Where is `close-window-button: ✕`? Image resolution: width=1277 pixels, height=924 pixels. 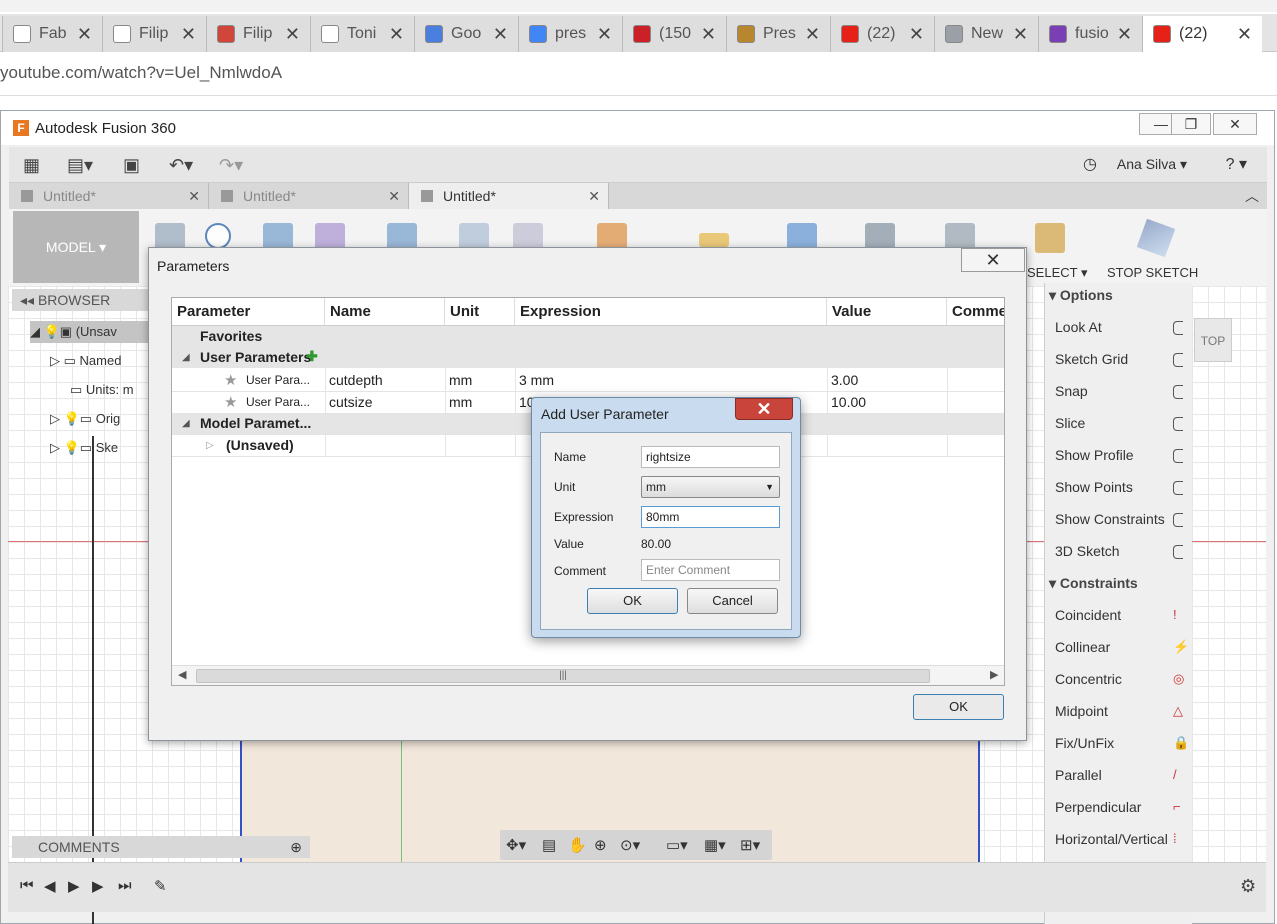
close-window-button: ✕ is located at coordinates (1235, 124).